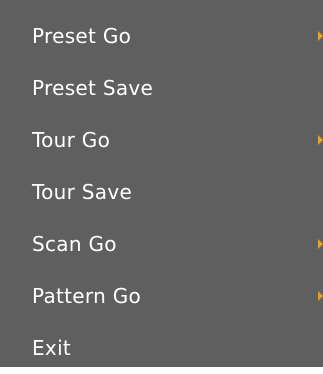 The image size is (323, 374). Describe the element at coordinates (161, 296) in the screenshot. I see `menu-item-pattern-go: Pattern Go` at that location.